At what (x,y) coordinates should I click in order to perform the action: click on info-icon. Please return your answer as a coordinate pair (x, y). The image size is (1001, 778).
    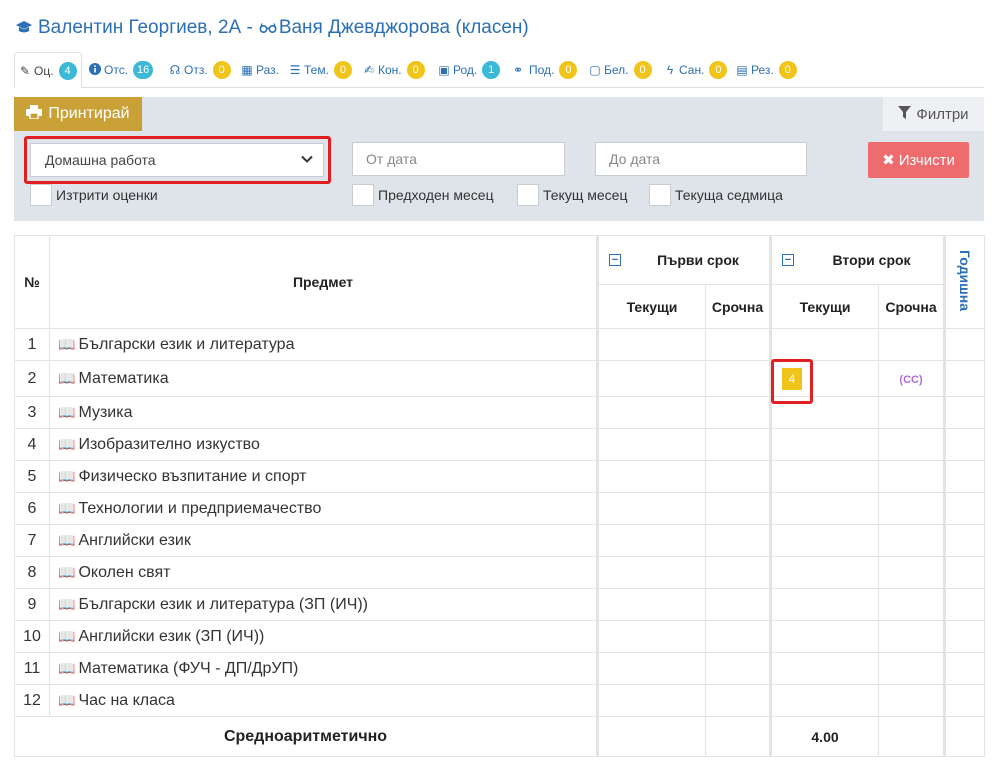
    Looking at the image, I should click on (95, 70).